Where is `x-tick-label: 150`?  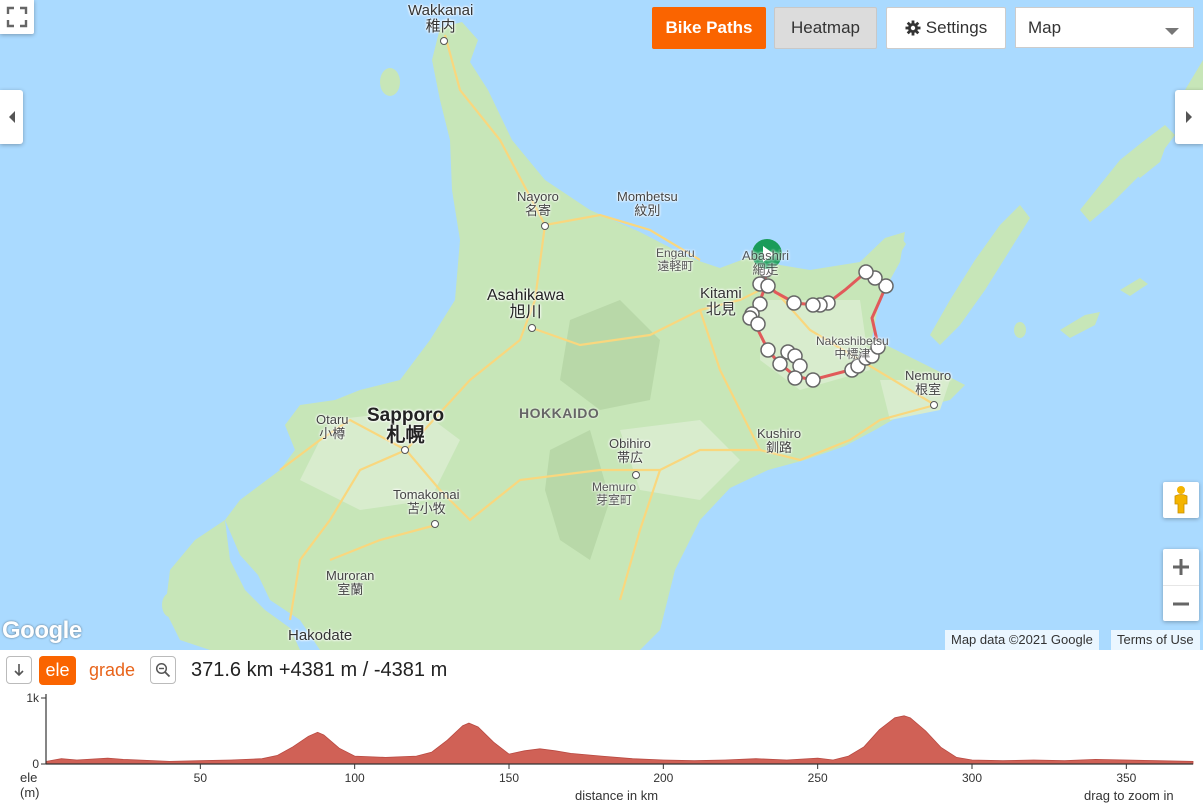 x-tick-label: 150 is located at coordinates (509, 778).